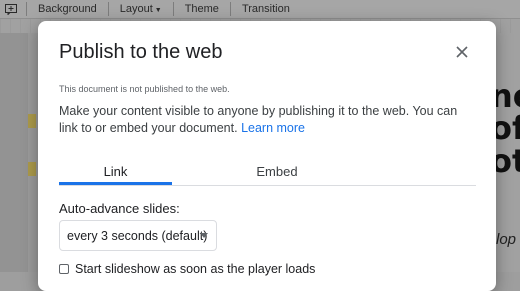 This screenshot has height=291, width=520. What do you see at coordinates (119, 208) in the screenshot?
I see `auto-advance-label: Auto-advance slides:` at bounding box center [119, 208].